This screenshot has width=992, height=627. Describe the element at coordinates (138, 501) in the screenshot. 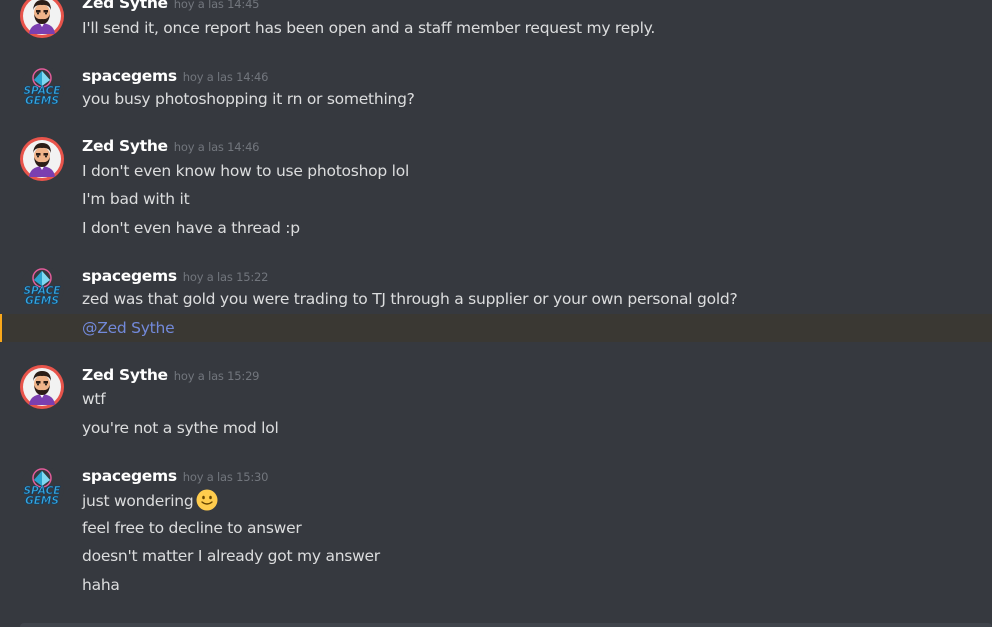

I see `message-text: just wondering` at that location.